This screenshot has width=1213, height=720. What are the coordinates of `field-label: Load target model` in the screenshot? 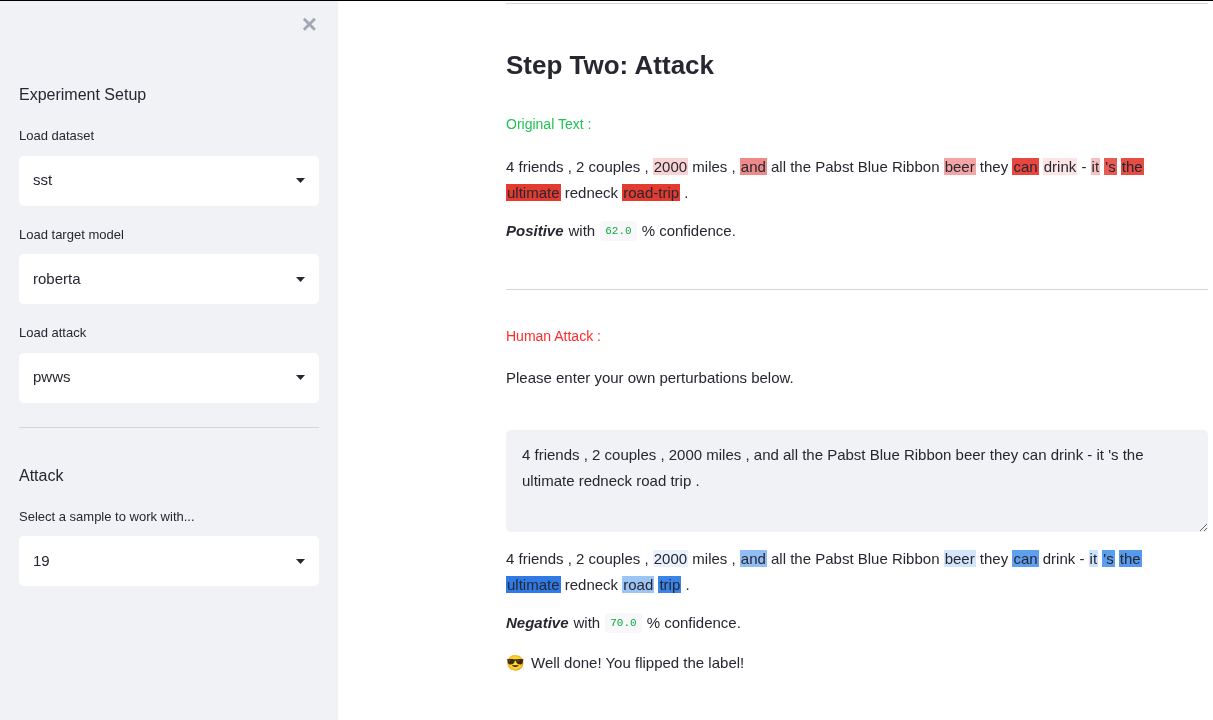 It's located at (72, 234).